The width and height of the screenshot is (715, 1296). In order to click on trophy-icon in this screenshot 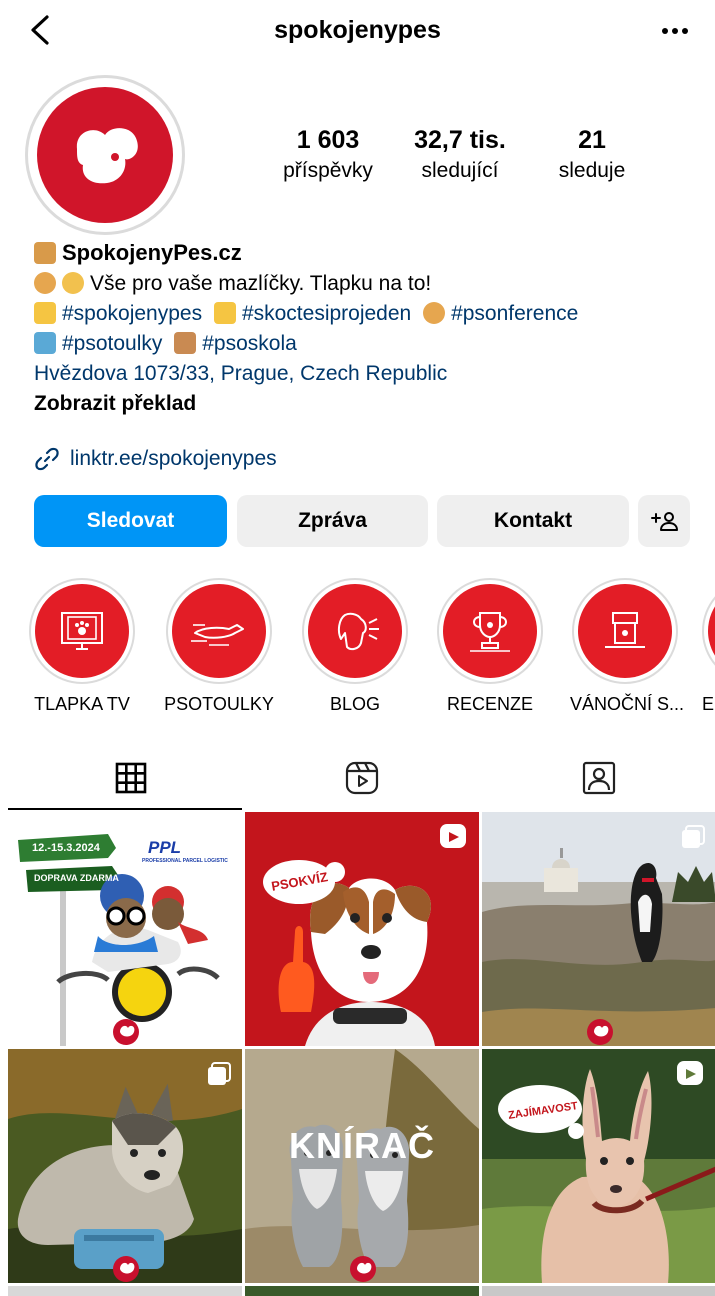, I will do `click(490, 632)`.